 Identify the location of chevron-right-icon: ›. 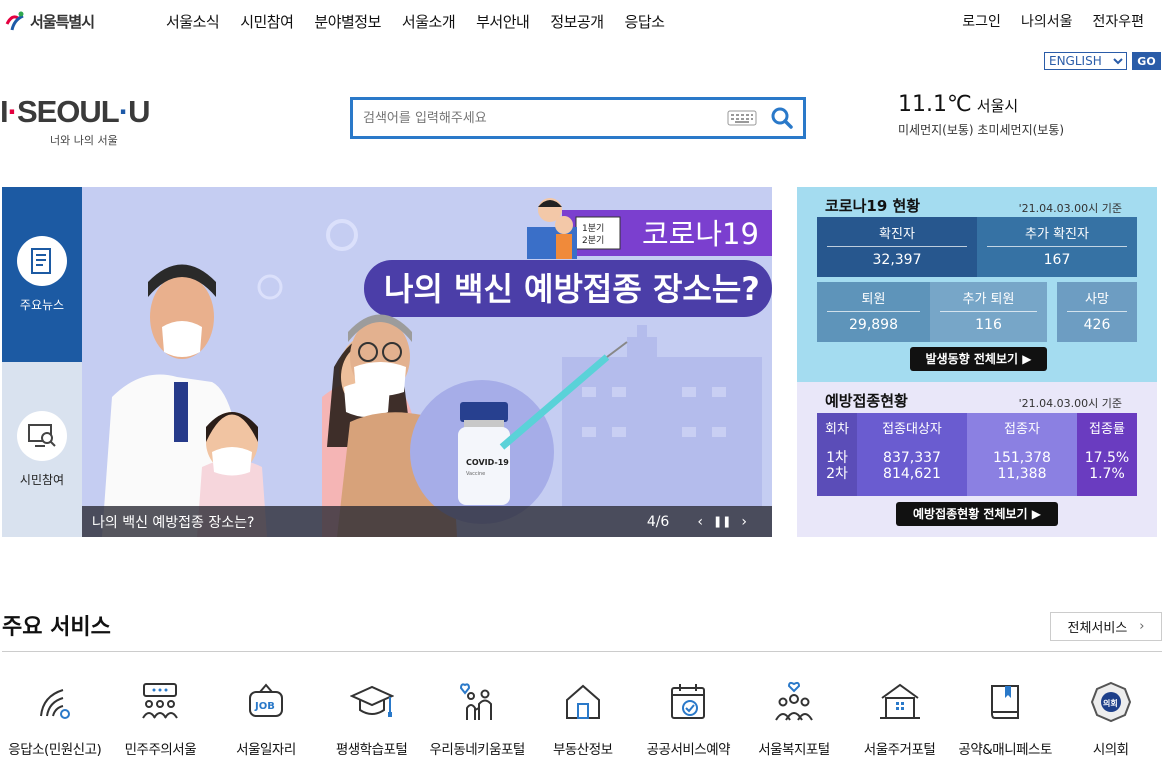
(1142, 626).